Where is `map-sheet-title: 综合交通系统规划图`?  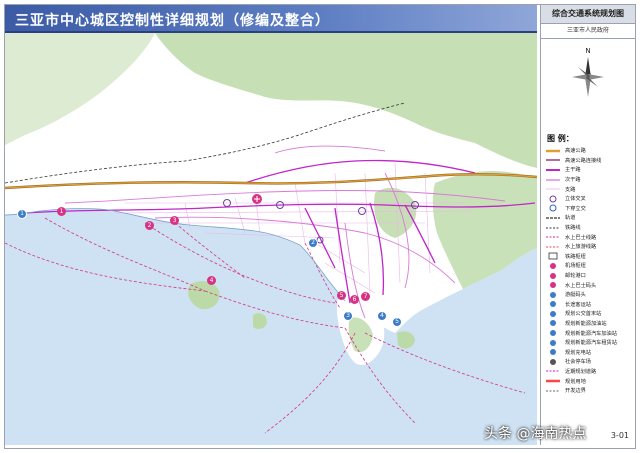
map-sheet-title: 综合交通系统规划图 is located at coordinates (588, 14).